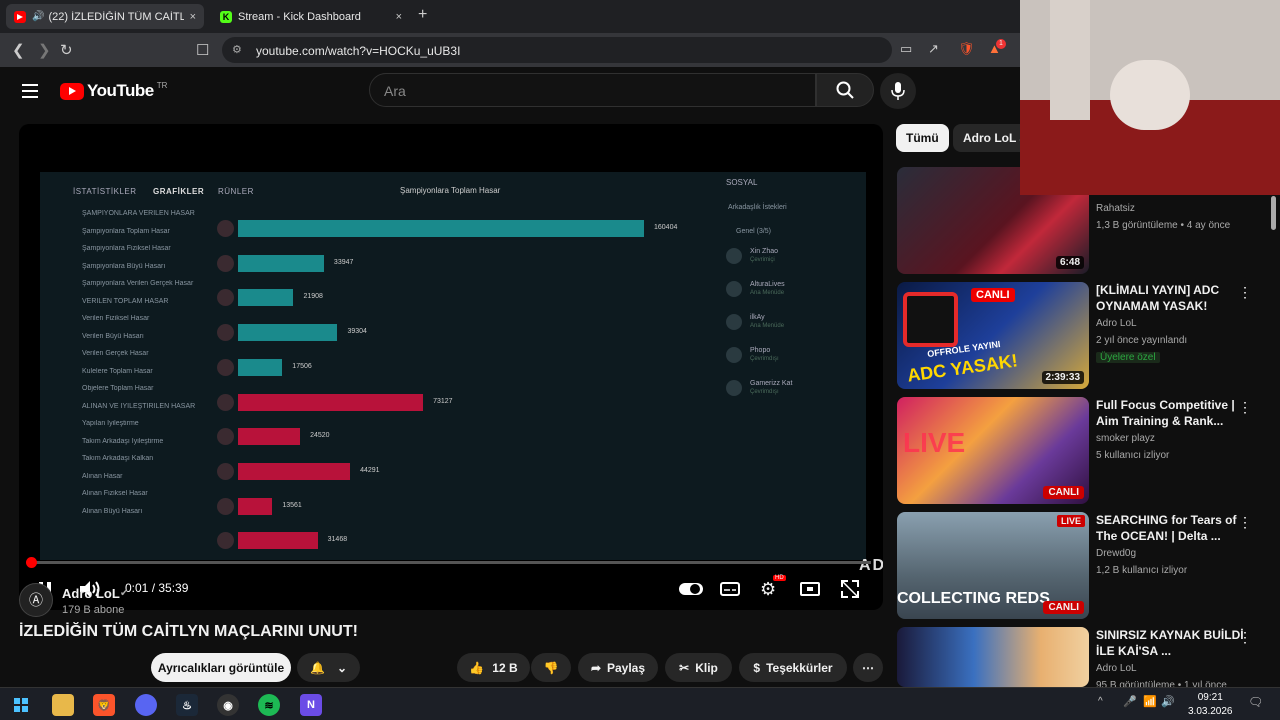  I want to click on webcam-person, so click(1150, 95).